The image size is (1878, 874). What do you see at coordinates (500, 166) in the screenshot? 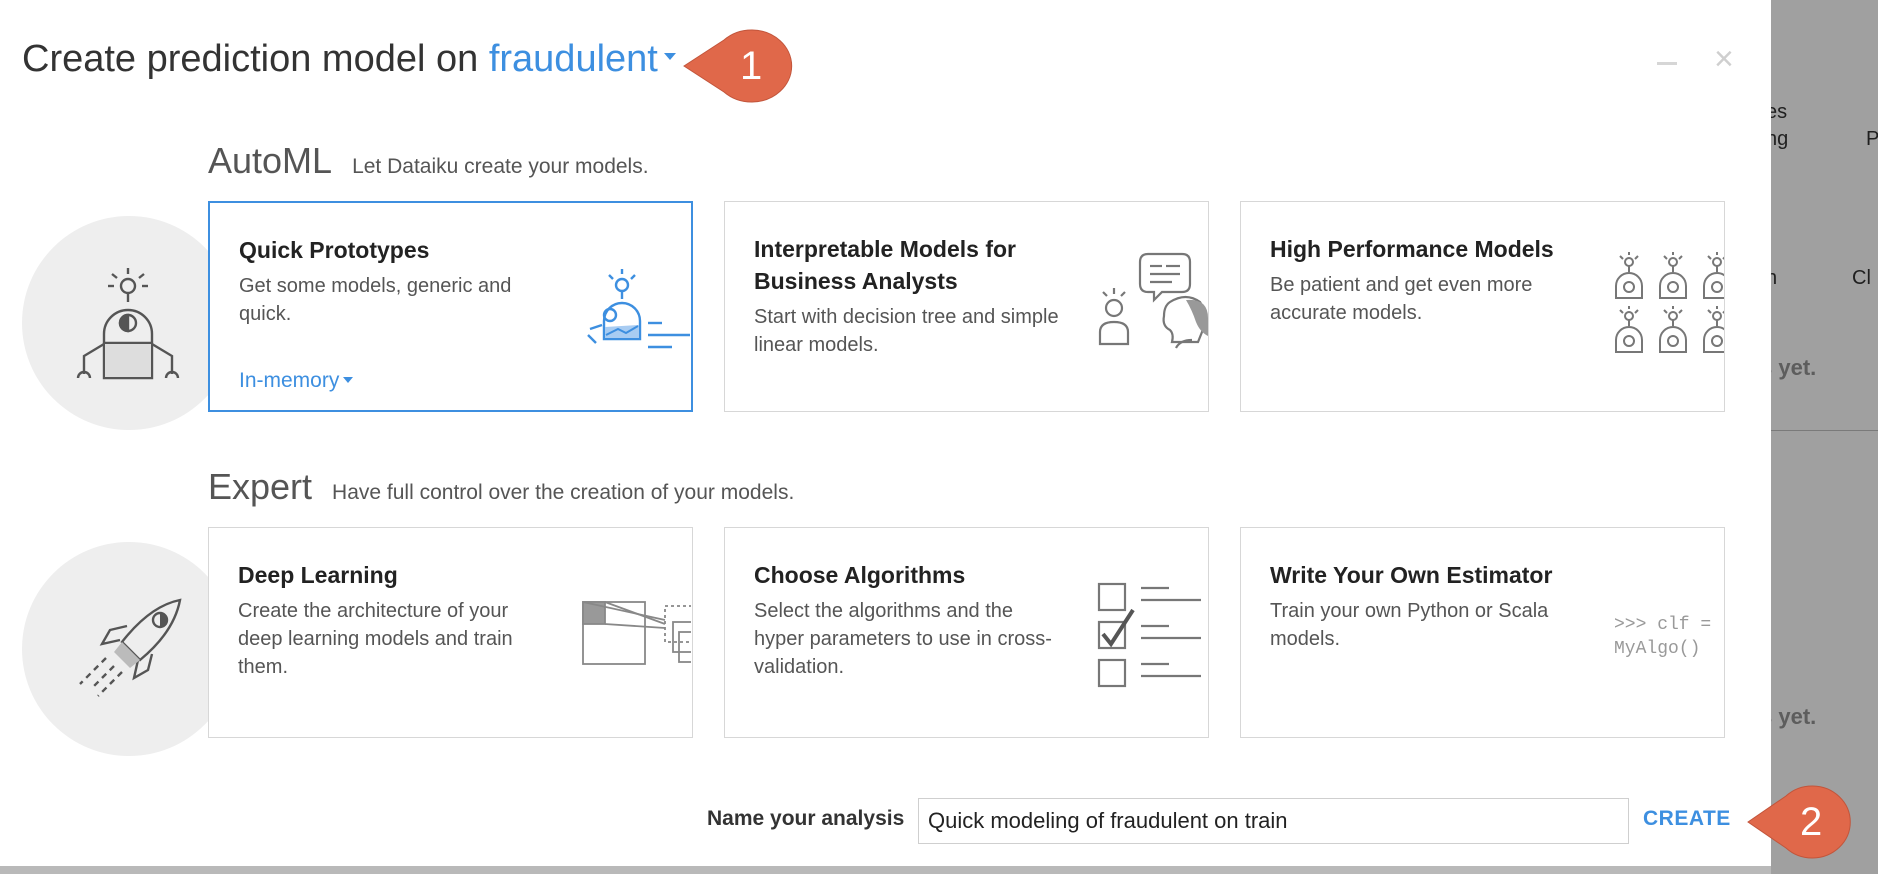
I see `automl-subheading: Let Dataiku create your models.` at bounding box center [500, 166].